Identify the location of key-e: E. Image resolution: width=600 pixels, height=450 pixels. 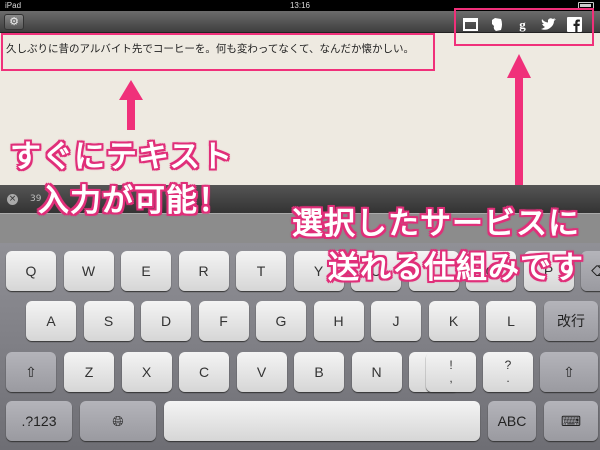
(146, 271).